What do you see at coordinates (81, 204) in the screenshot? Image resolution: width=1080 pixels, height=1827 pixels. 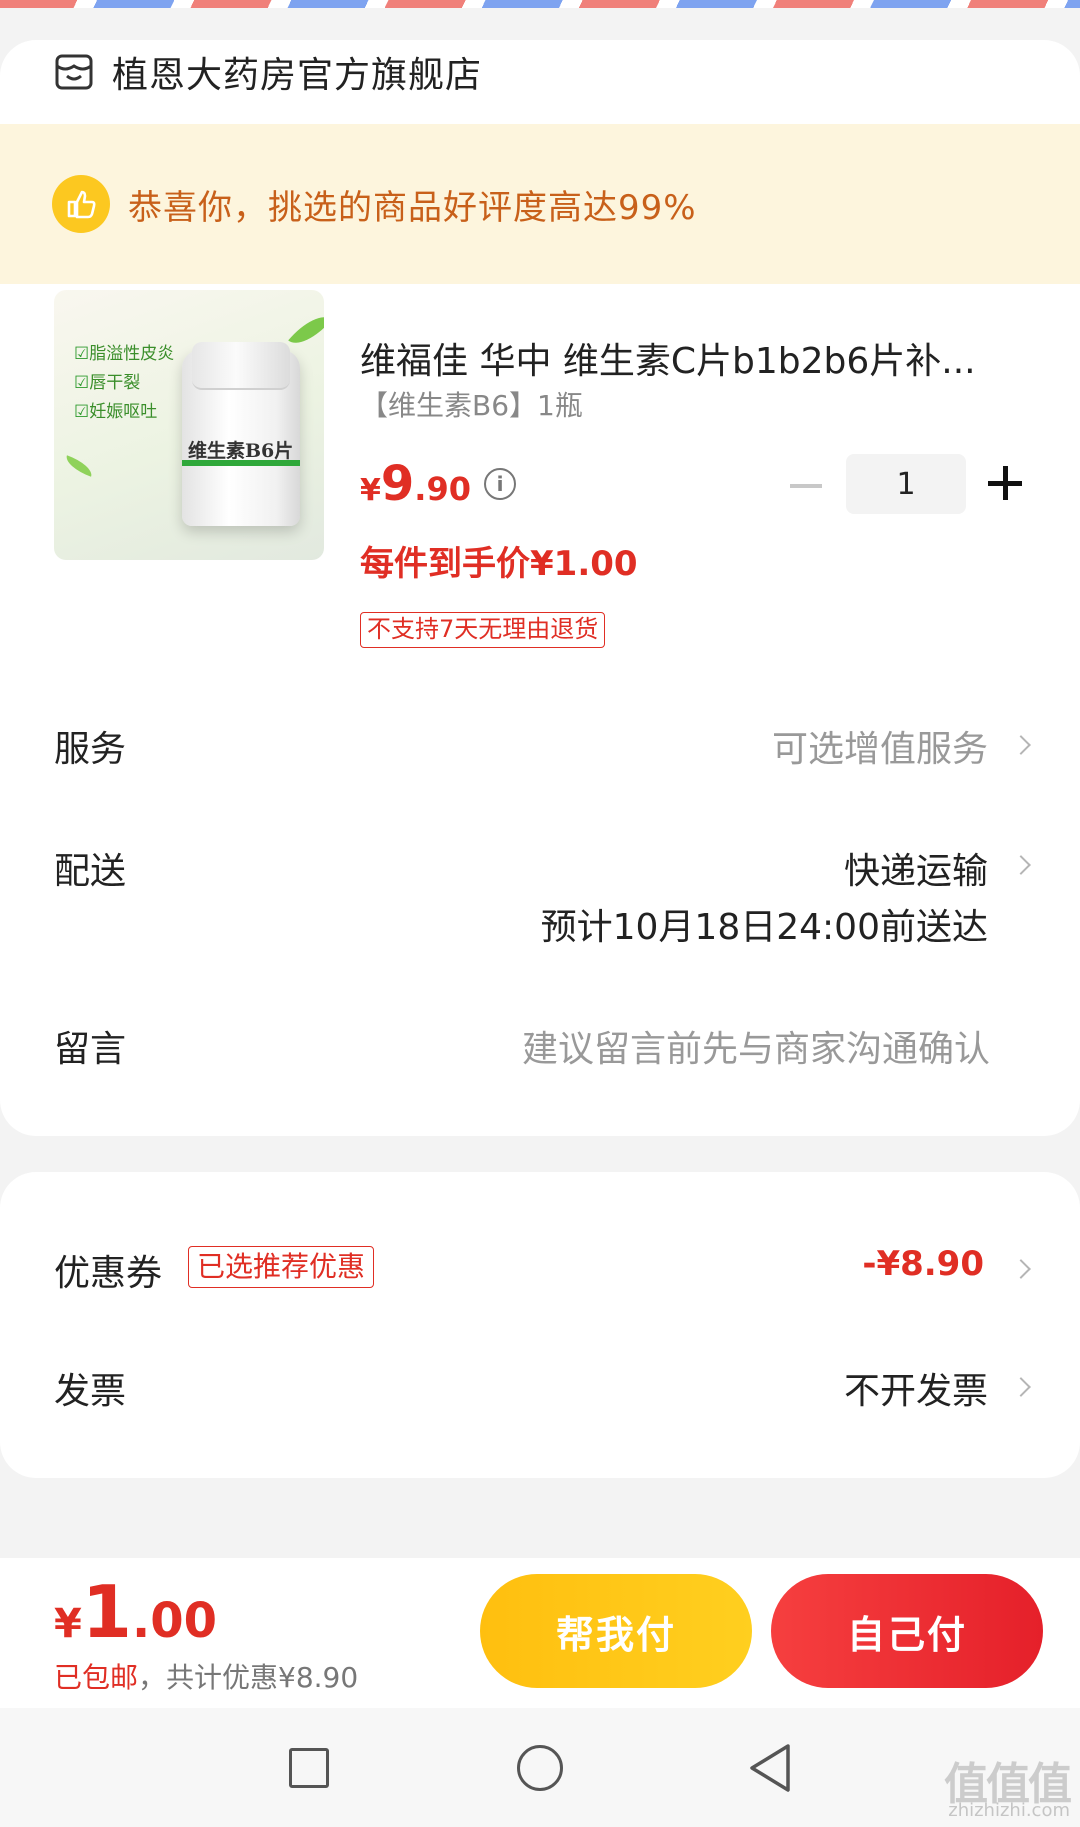 I see `thumbs-up-icon` at bounding box center [81, 204].